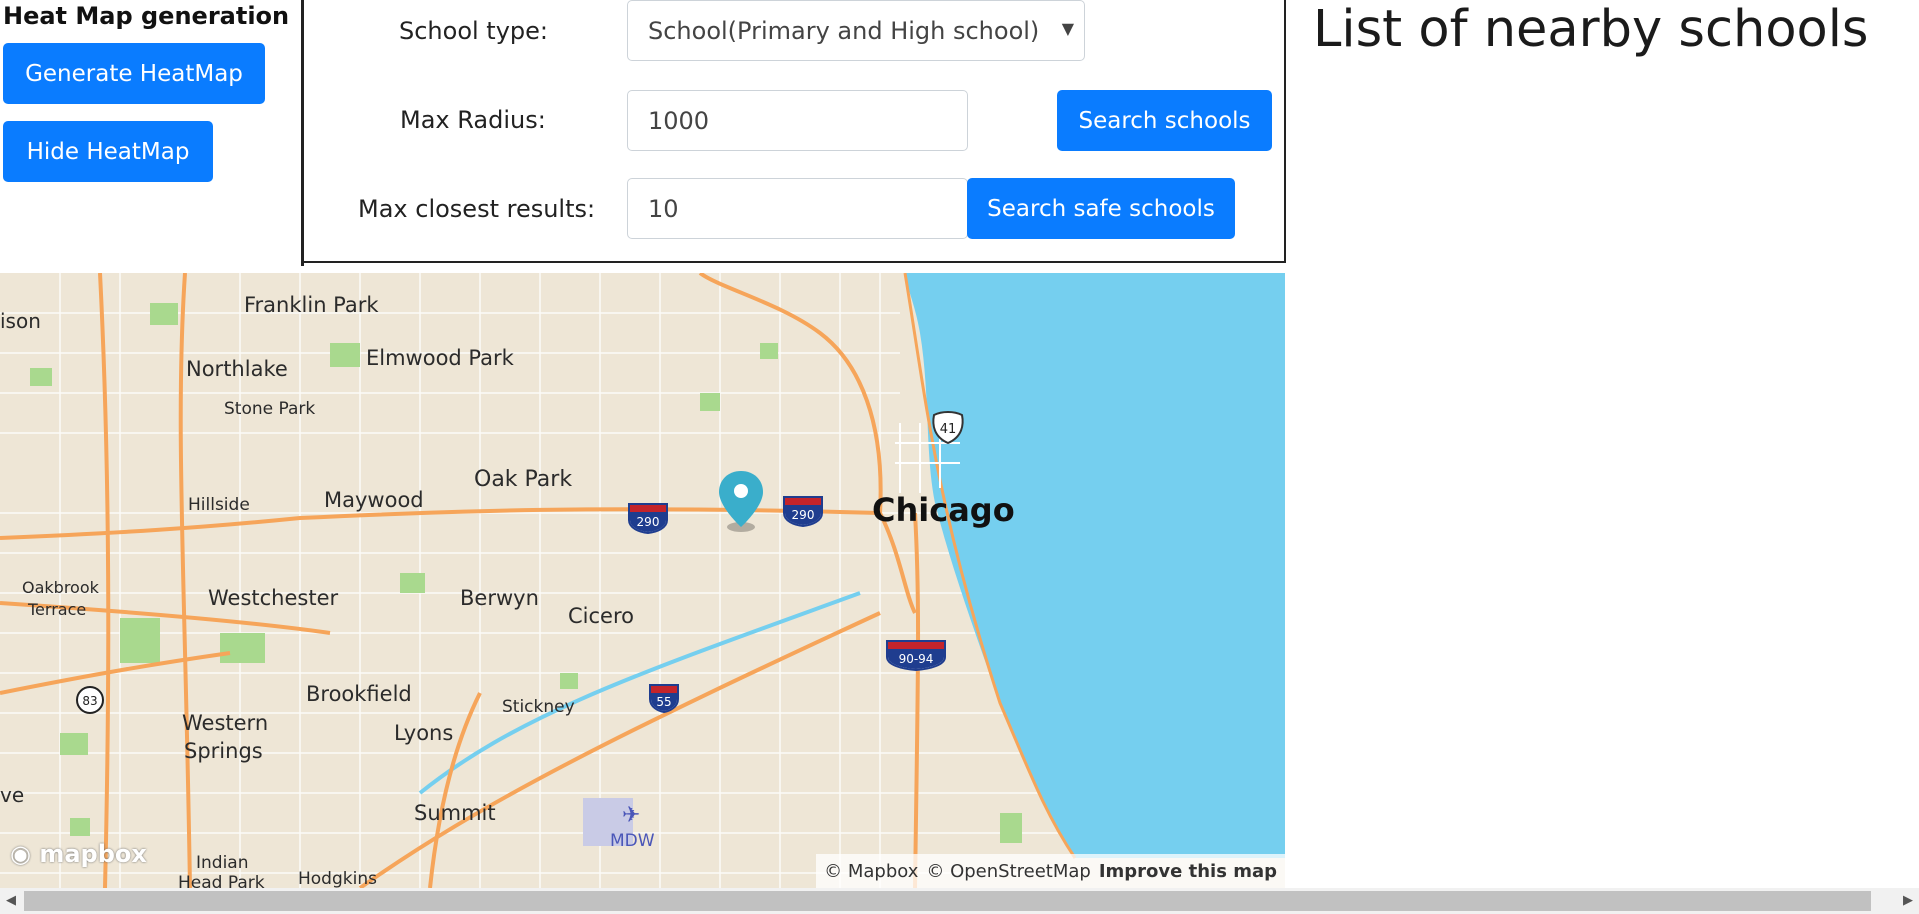  Describe the element at coordinates (871, 871) in the screenshot. I see `attribution-mapbox: © Mapbox` at that location.